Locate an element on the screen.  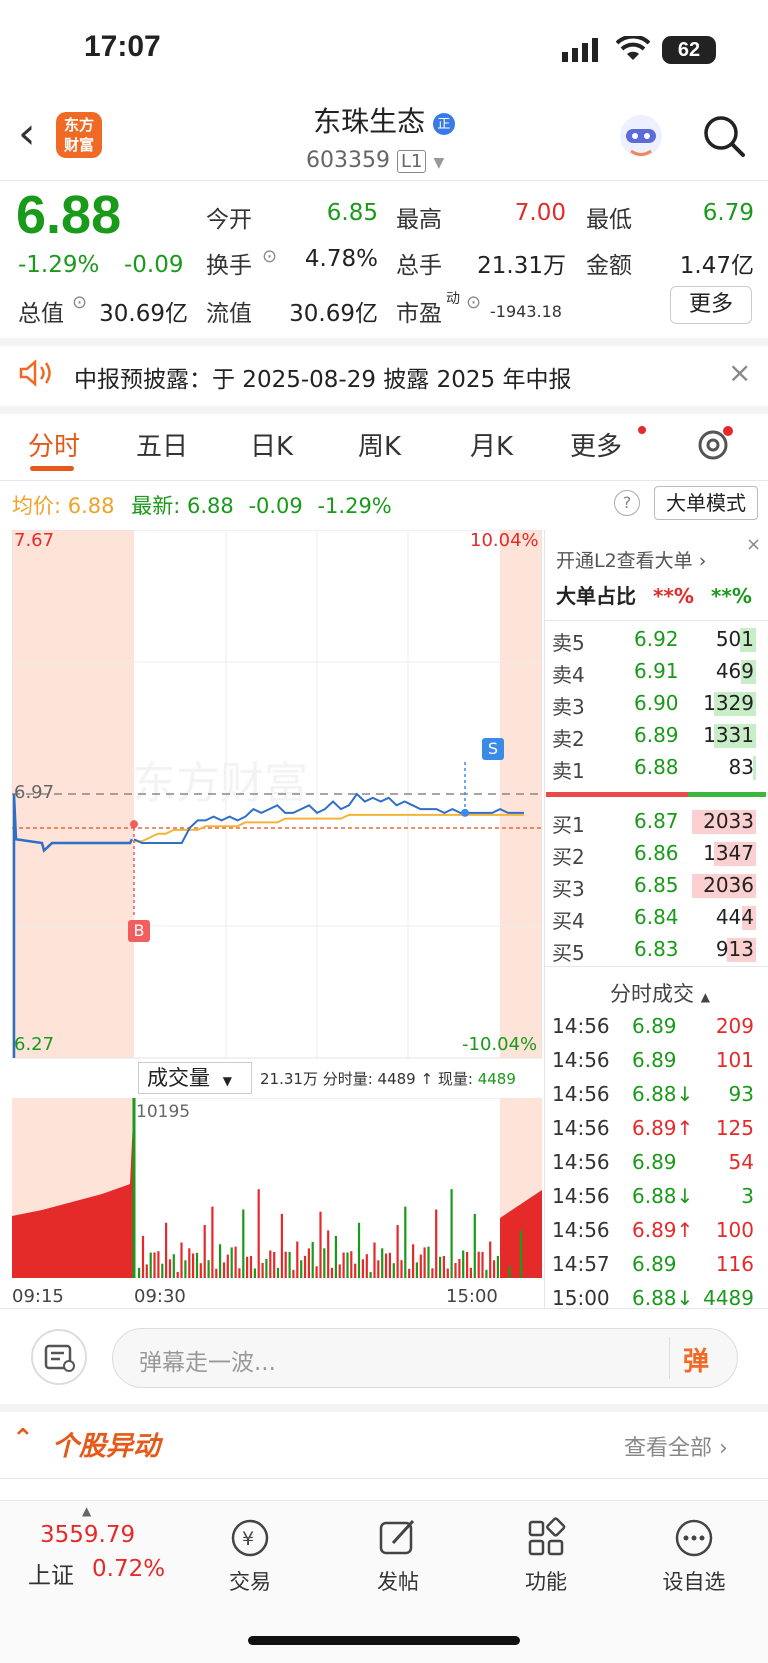
nav-functions: 功能 is located at coordinates (546, 1555).